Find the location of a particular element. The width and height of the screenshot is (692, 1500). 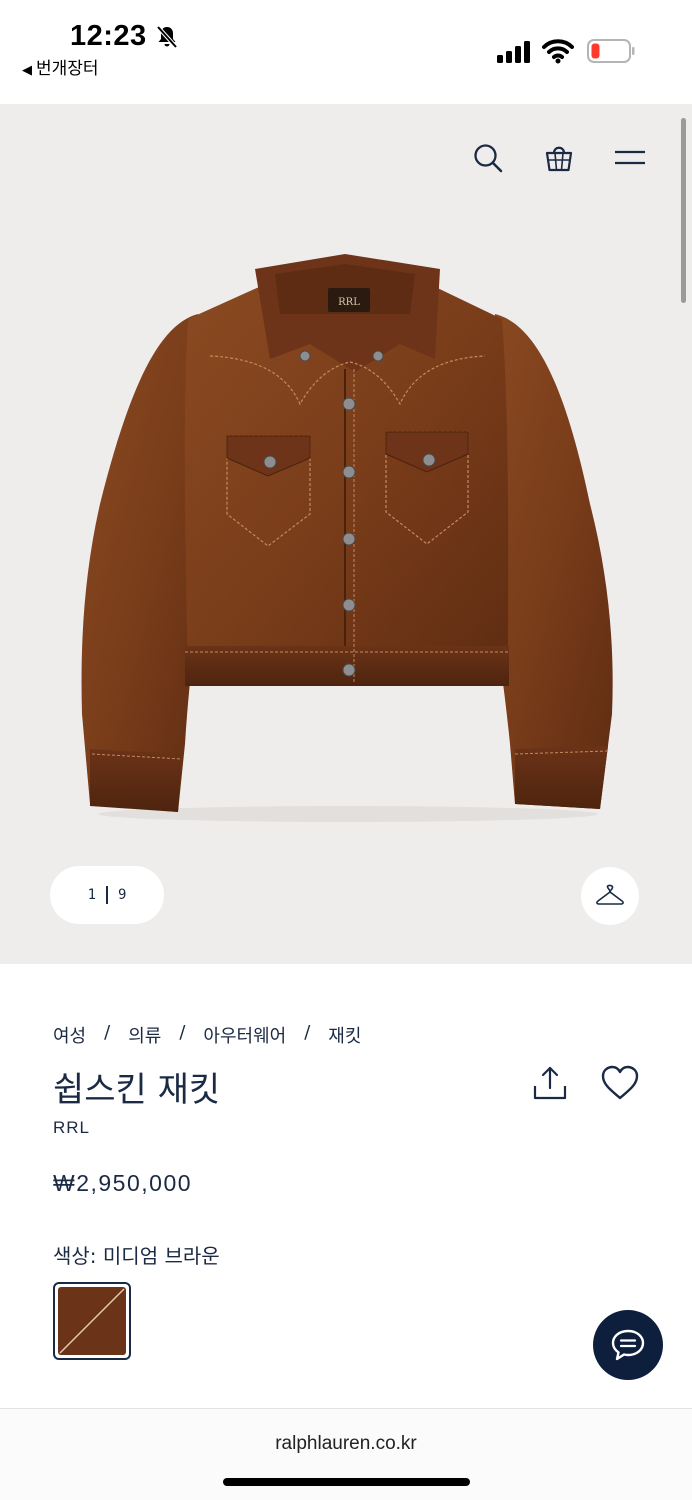

hamburger-menu-icon is located at coordinates (630, 158).